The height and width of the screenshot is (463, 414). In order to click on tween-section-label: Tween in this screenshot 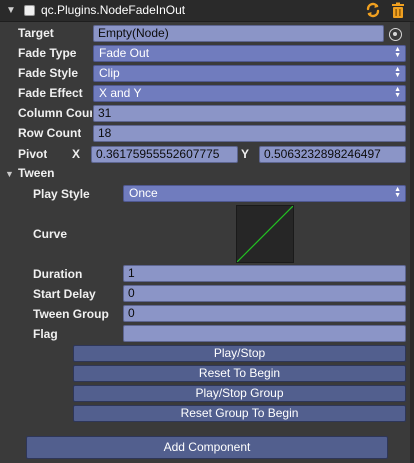, I will do `click(36, 173)`.